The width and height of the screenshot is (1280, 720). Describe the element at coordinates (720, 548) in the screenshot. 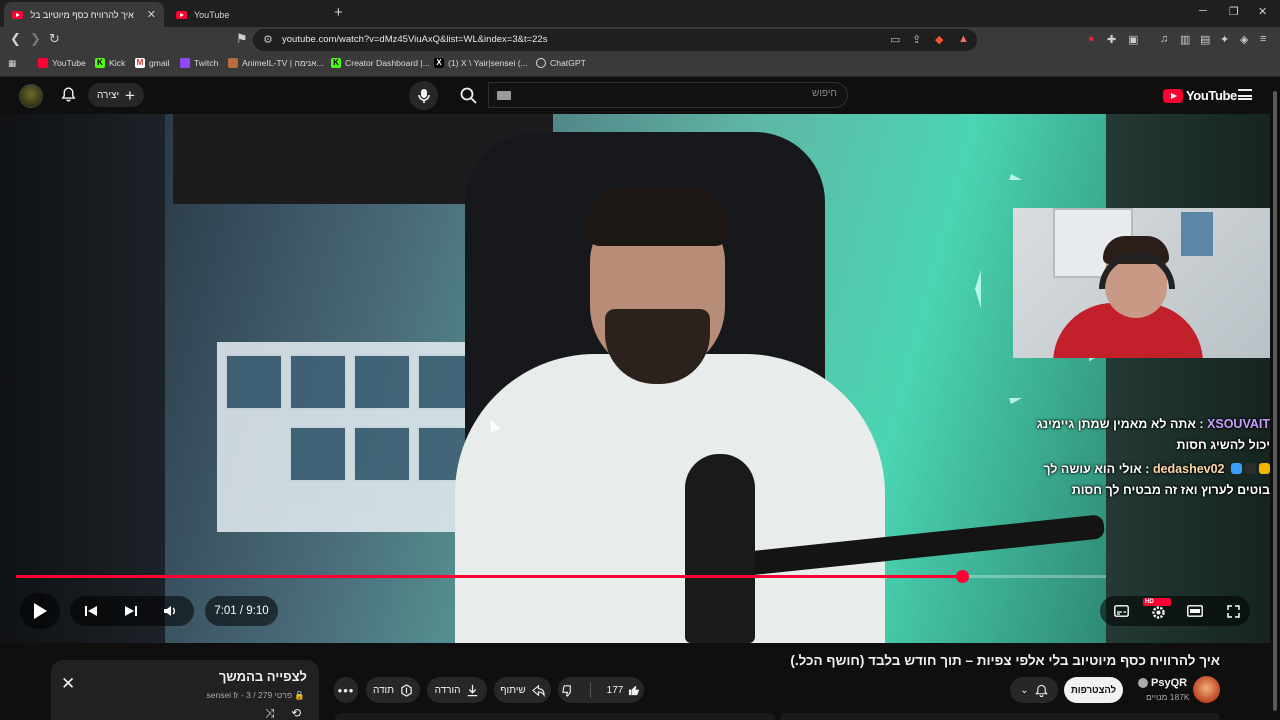

I see `microphone` at that location.